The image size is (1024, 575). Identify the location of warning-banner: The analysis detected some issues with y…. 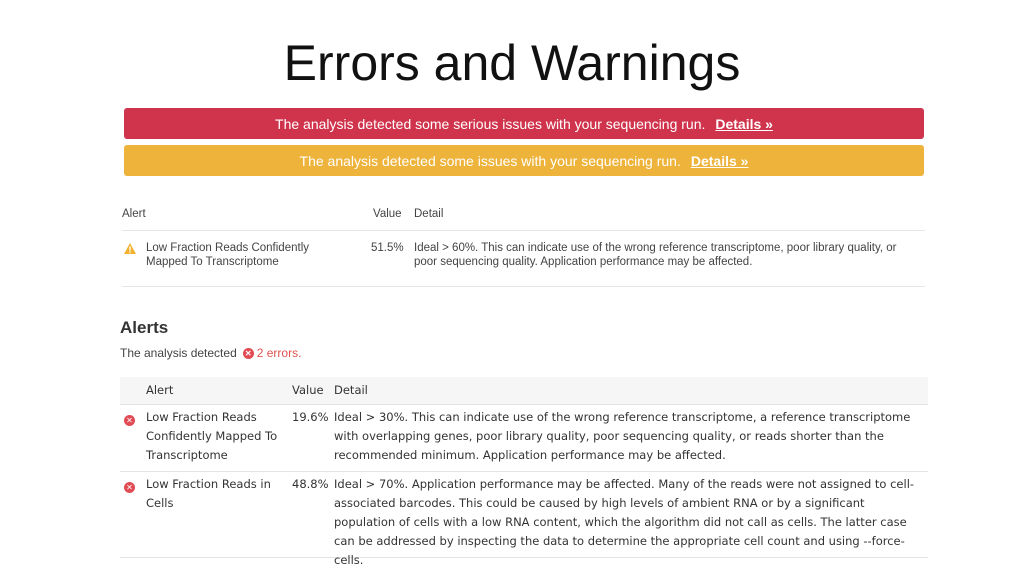
(524, 160).